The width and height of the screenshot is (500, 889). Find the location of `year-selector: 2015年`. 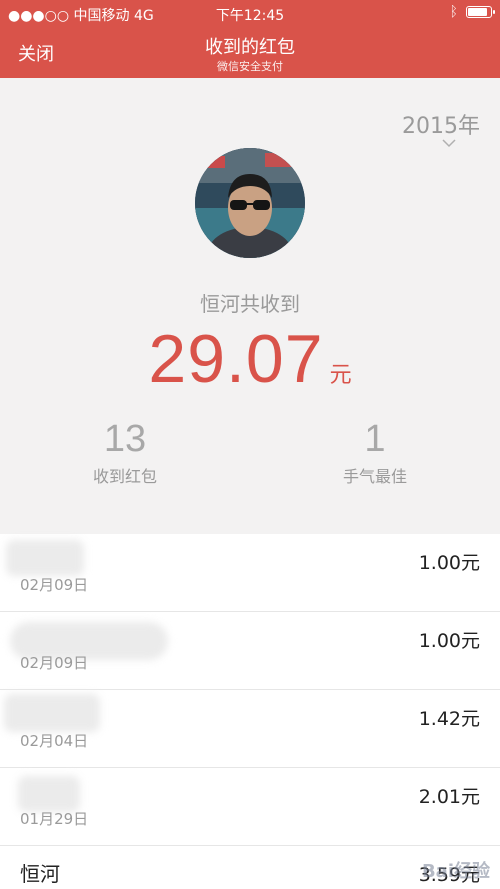

year-selector: 2015年 is located at coordinates (441, 124).